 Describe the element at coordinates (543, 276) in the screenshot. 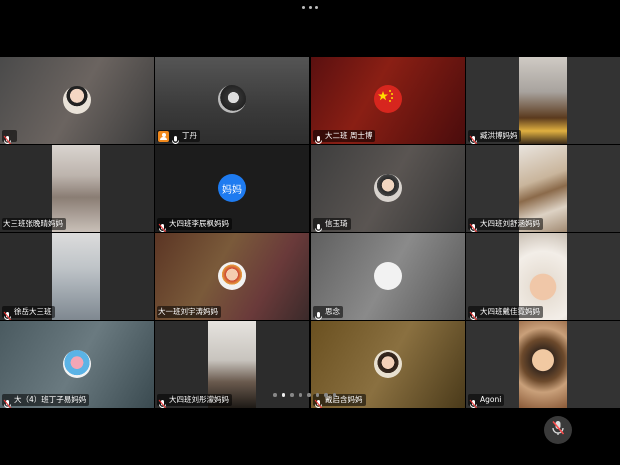

I see `participant-tile: 大四班戴佳霓妈妈` at that location.